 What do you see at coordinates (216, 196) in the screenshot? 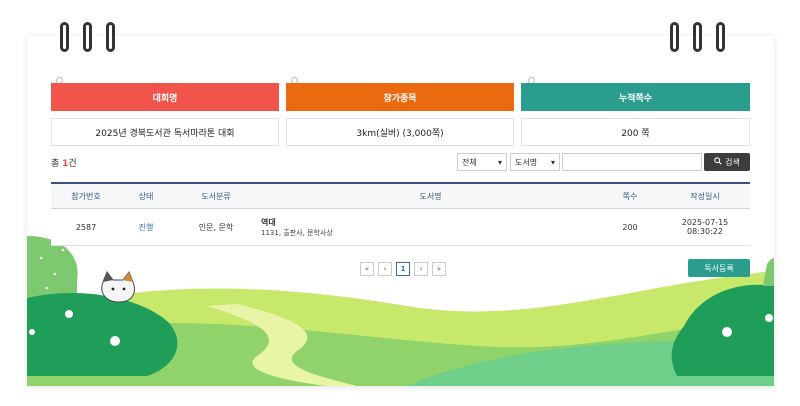
I see `col-header: 도서분류` at bounding box center [216, 196].